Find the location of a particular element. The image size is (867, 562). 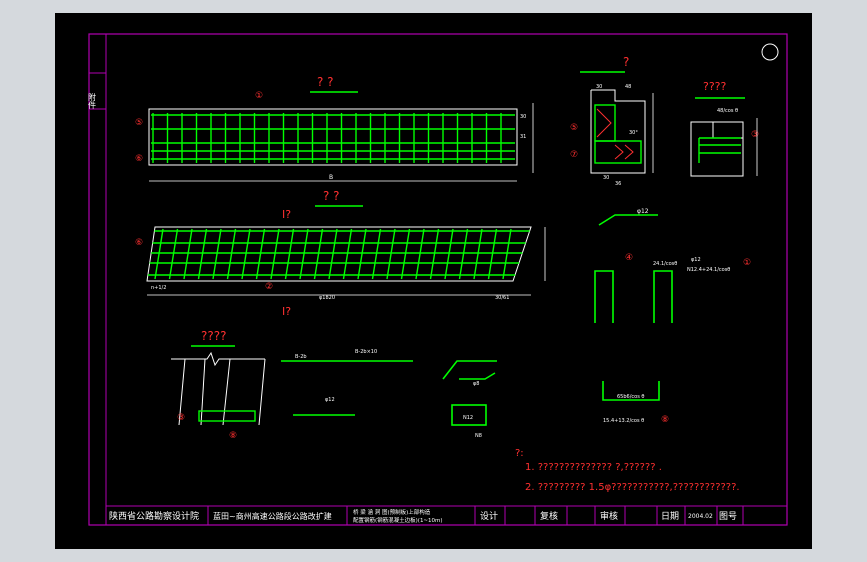

section-title: ? is located at coordinates (626, 62).